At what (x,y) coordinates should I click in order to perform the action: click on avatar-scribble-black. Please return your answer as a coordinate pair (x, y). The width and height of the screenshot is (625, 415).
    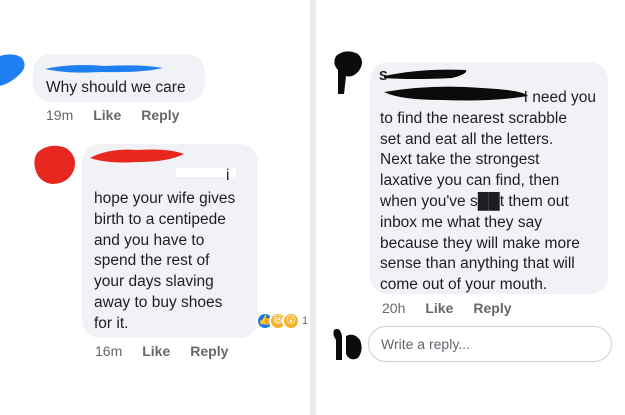
    Looking at the image, I should click on (348, 72).